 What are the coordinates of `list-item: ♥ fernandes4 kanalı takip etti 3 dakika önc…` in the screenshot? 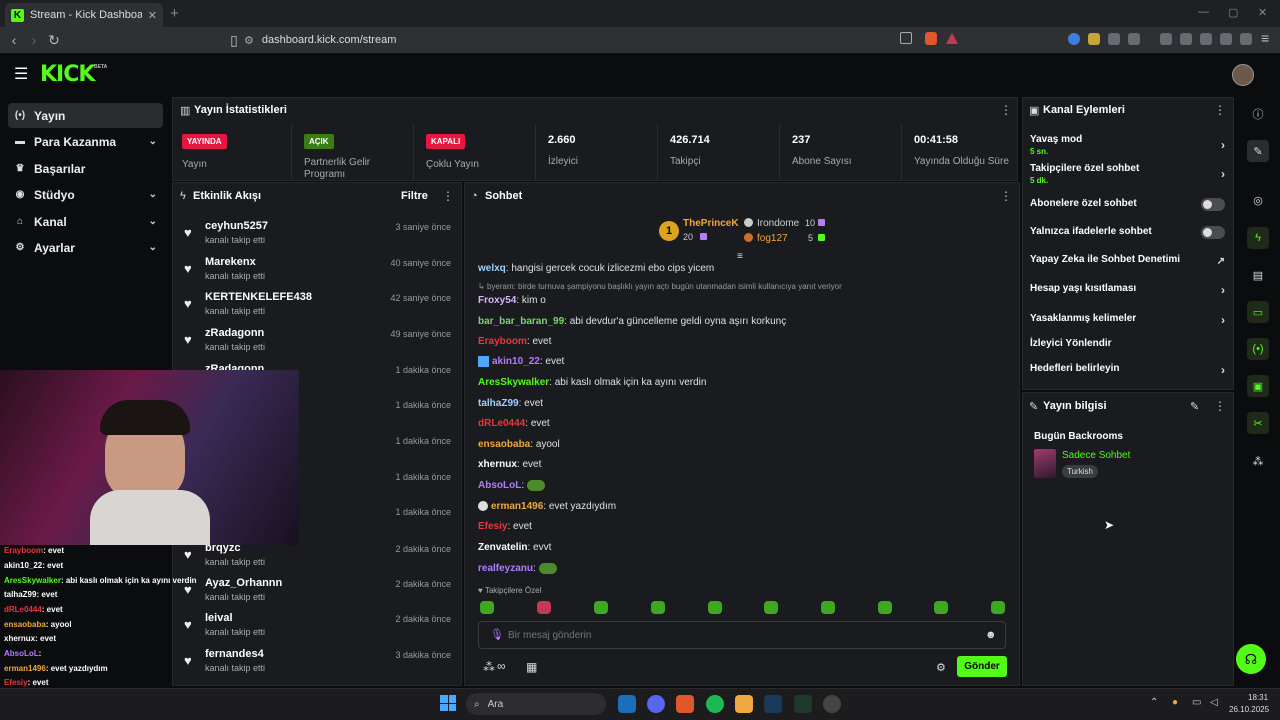 It's located at (317, 663).